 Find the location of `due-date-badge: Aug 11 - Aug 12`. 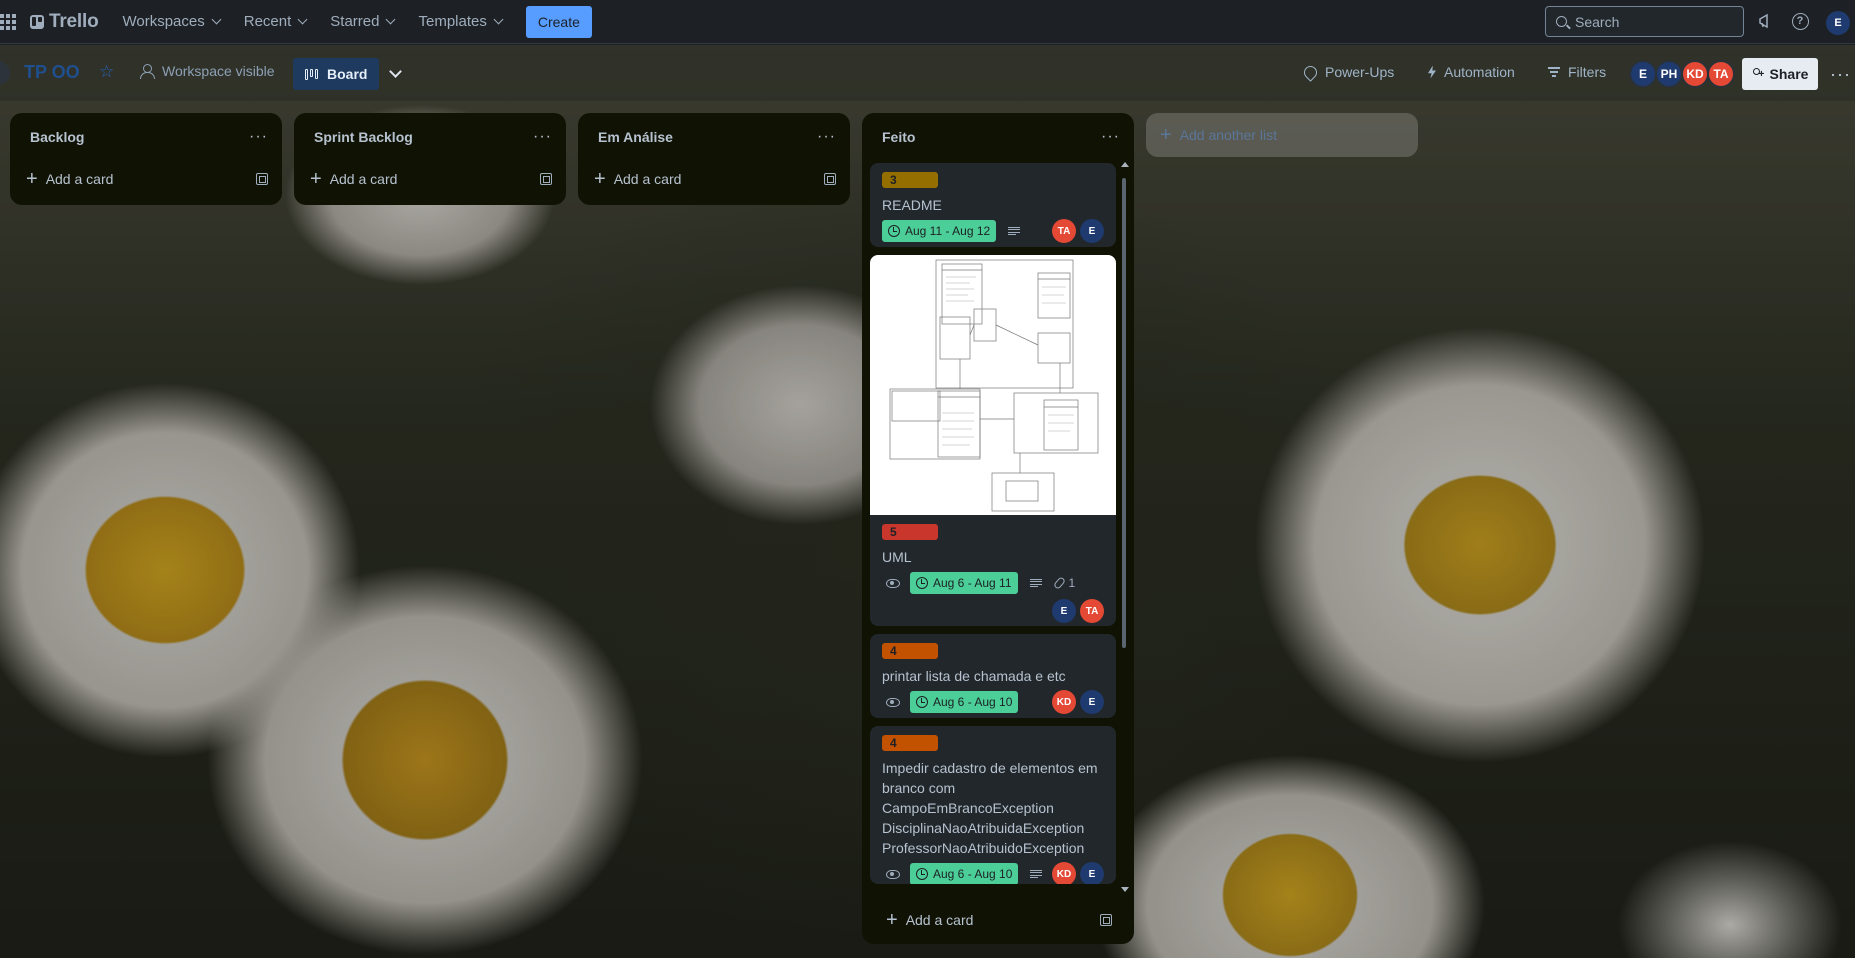

due-date-badge: Aug 11 - Aug 12 is located at coordinates (939, 231).